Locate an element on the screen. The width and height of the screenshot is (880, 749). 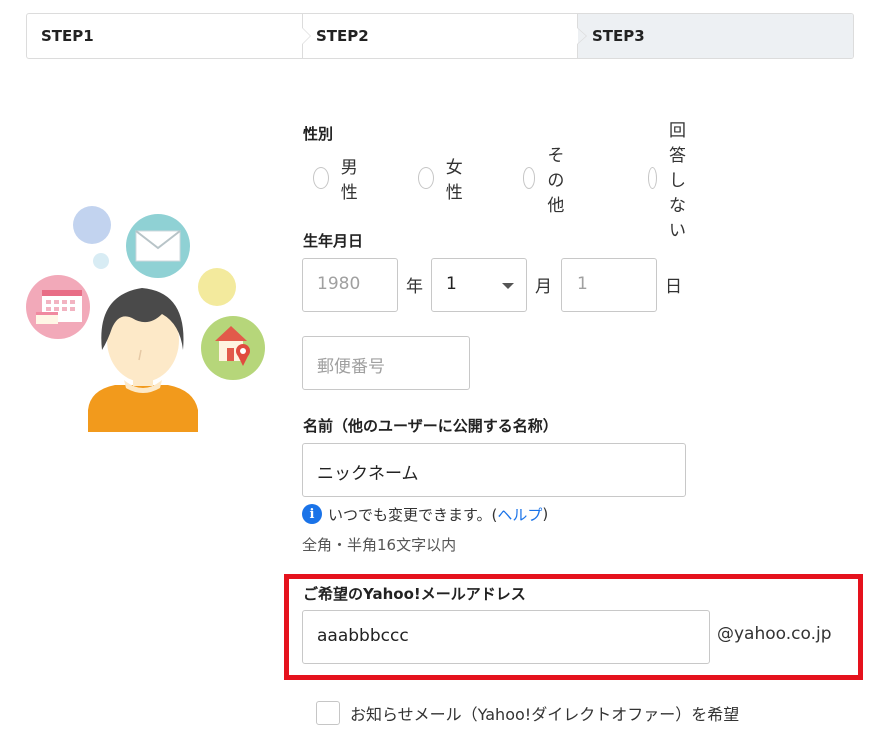
birth-month-select: 1 is located at coordinates (479, 285).